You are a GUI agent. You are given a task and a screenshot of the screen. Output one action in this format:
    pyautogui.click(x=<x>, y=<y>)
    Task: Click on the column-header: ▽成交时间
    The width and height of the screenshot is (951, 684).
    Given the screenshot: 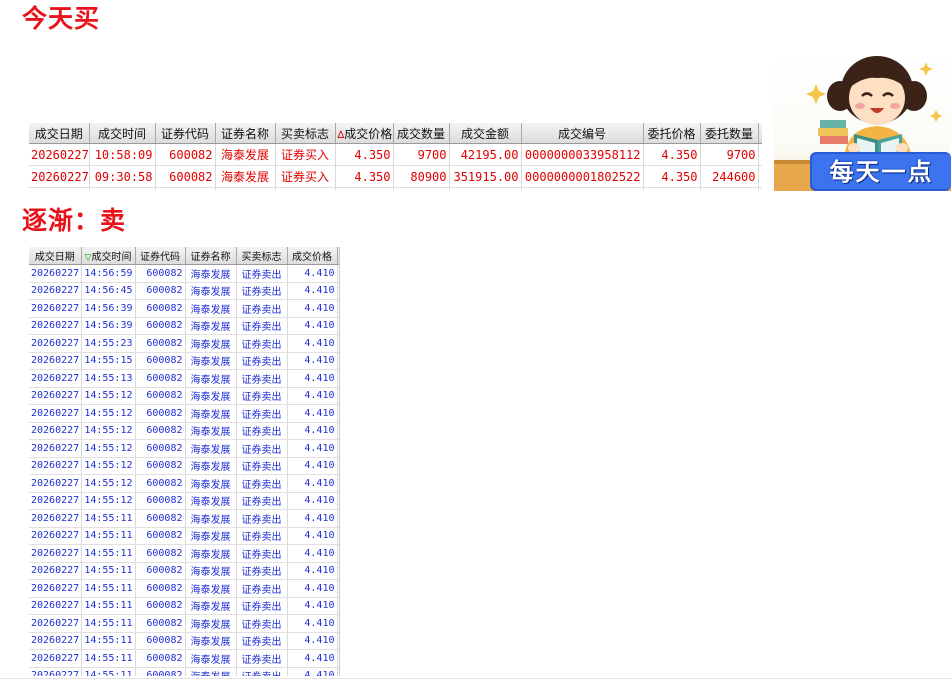 What is the action you would take?
    pyautogui.click(x=108, y=256)
    